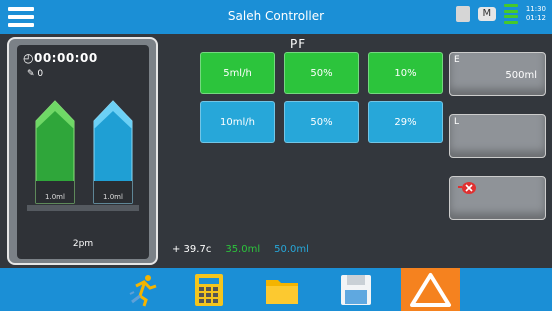 The image size is (552, 311). I want to click on blue-bottle-icon, so click(113, 152).